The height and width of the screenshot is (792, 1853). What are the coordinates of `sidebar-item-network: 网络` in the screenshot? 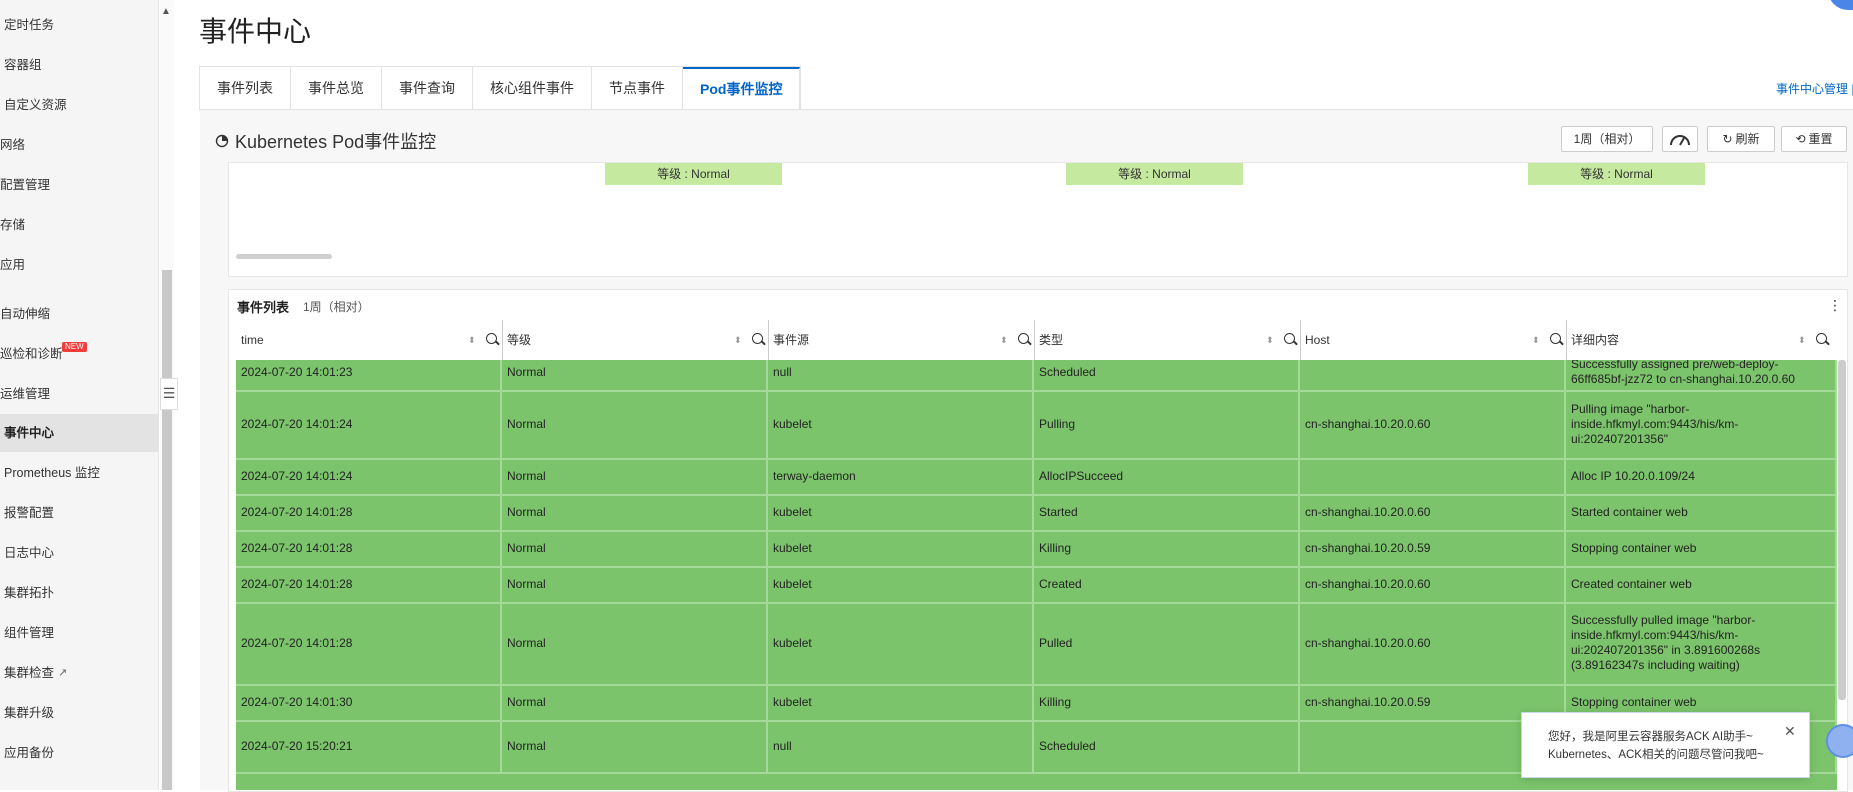 It's located at (79, 145).